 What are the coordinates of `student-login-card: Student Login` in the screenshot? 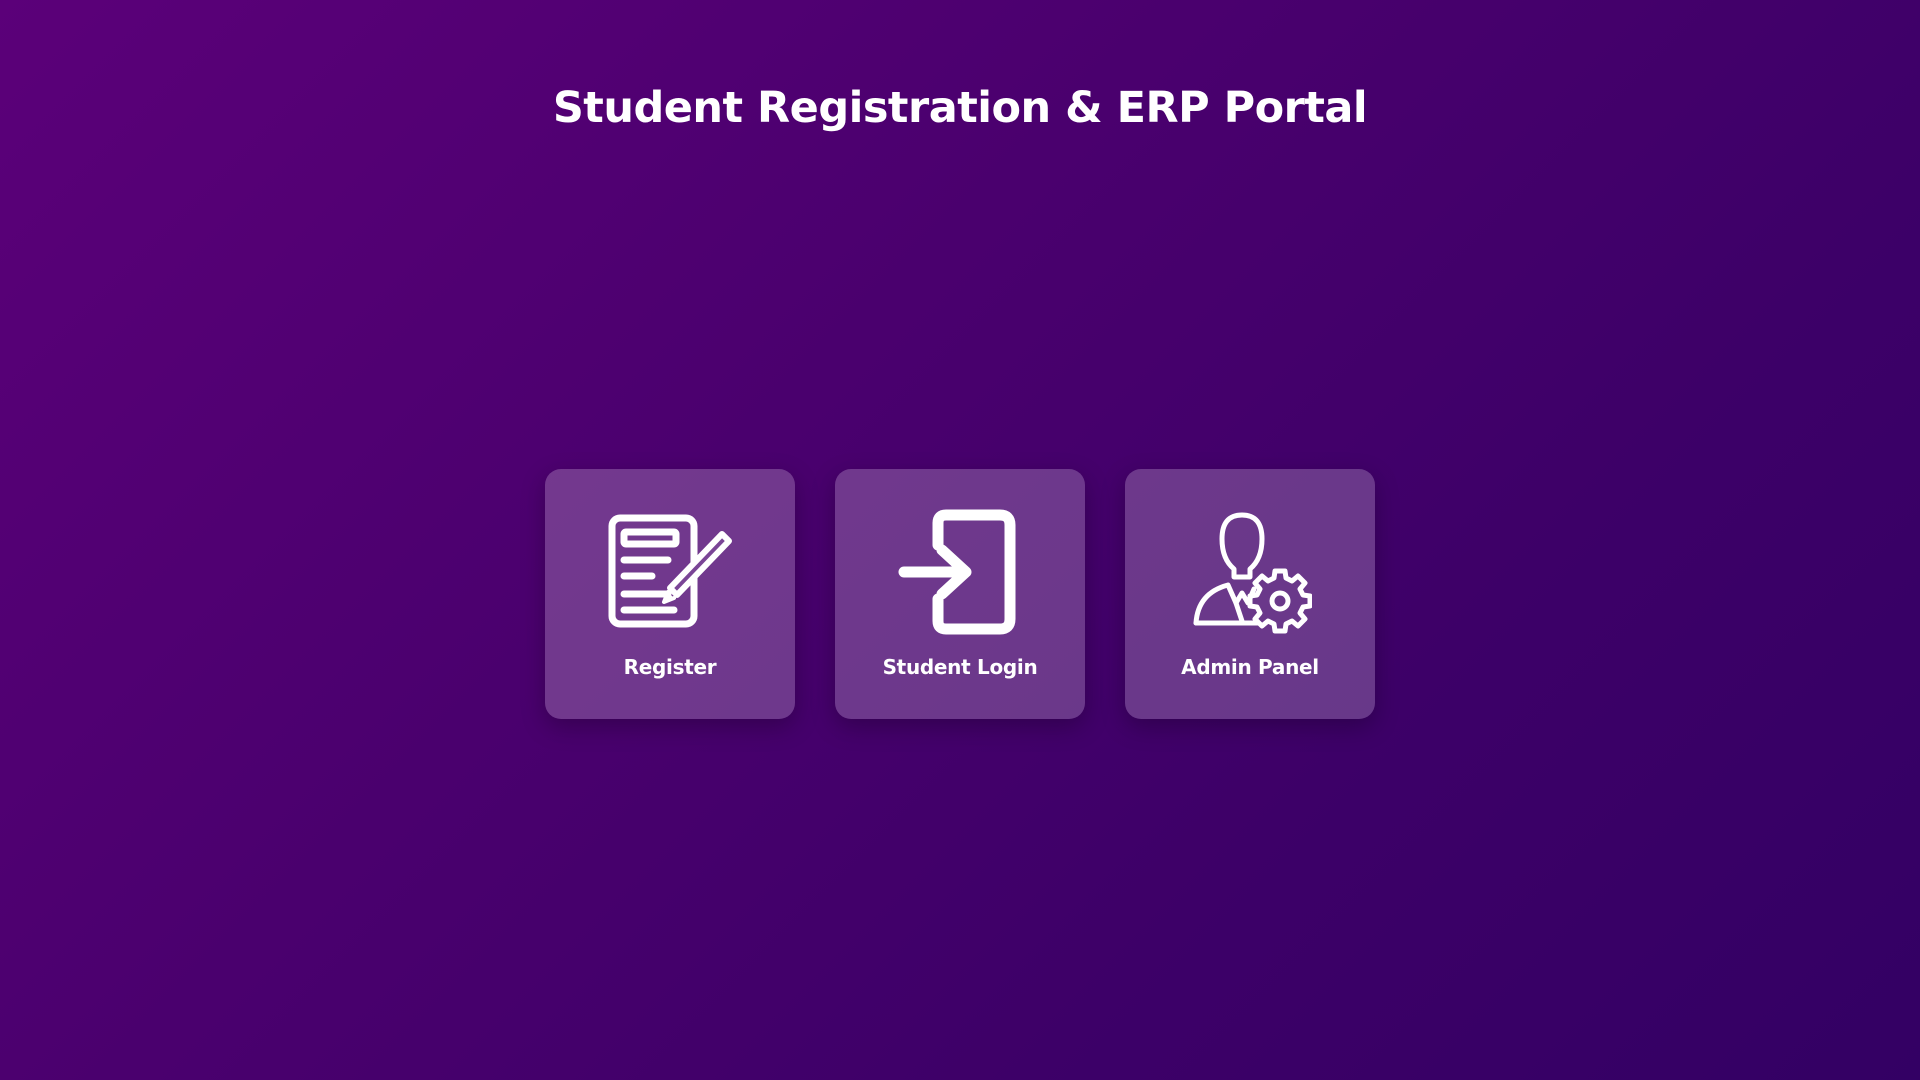 It's located at (960, 594).